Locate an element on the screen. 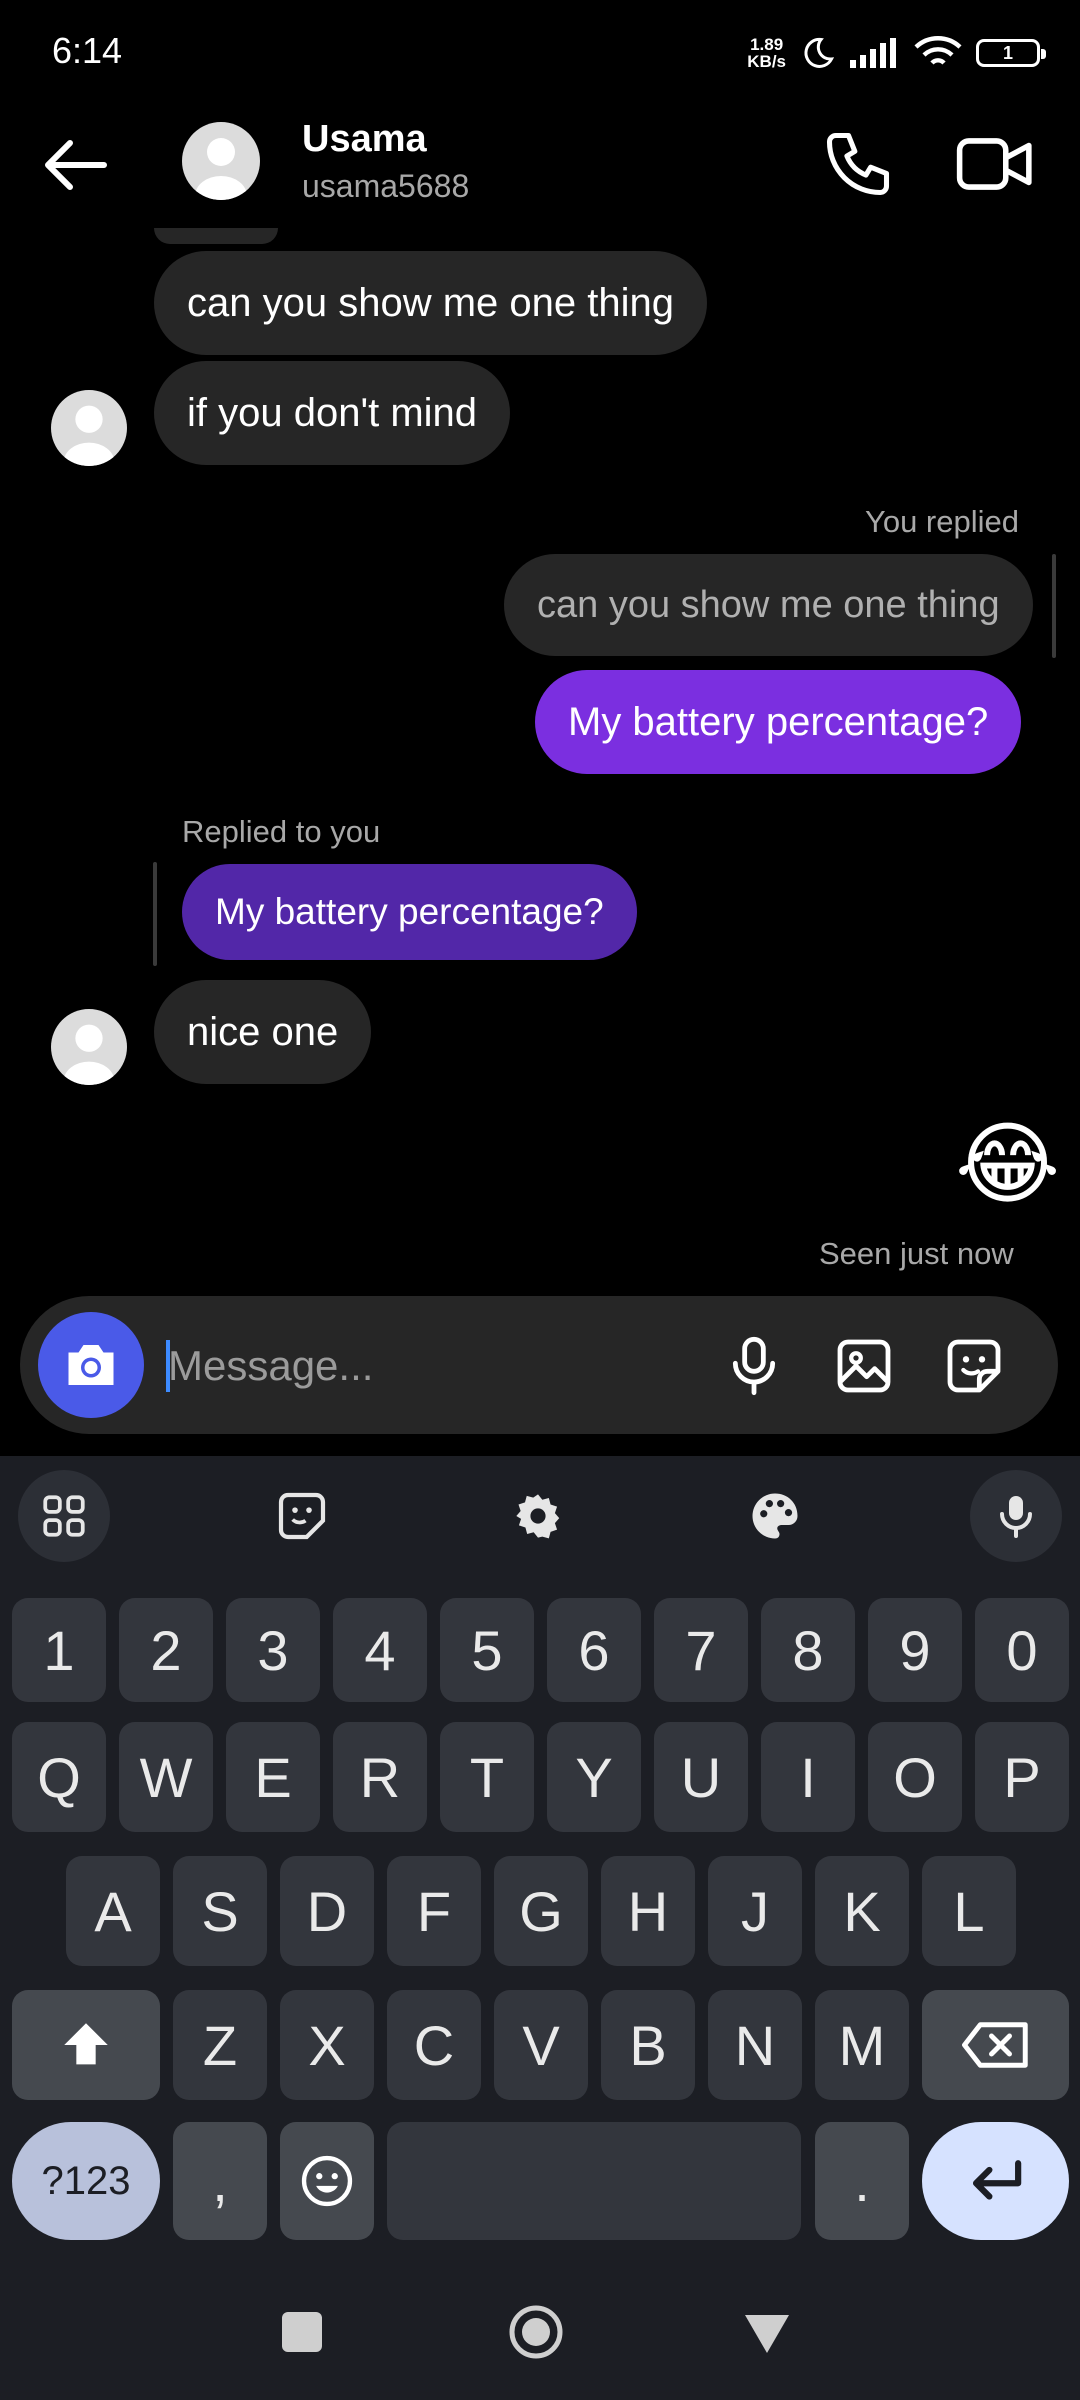 The width and height of the screenshot is (1080, 2400). shift-arrow-icon is located at coordinates (86, 2044).